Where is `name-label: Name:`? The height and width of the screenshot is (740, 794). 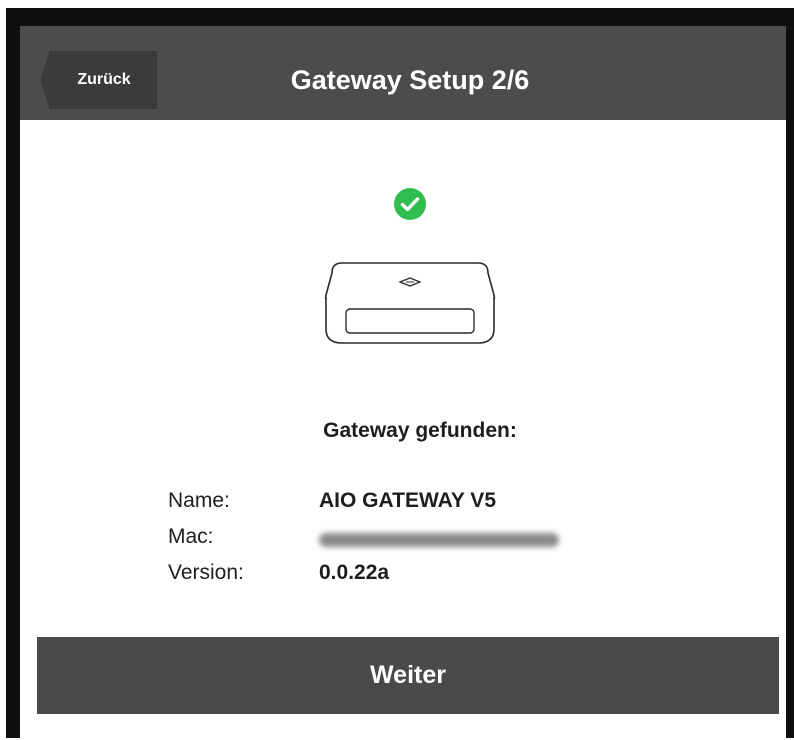
name-label: Name: is located at coordinates (199, 500).